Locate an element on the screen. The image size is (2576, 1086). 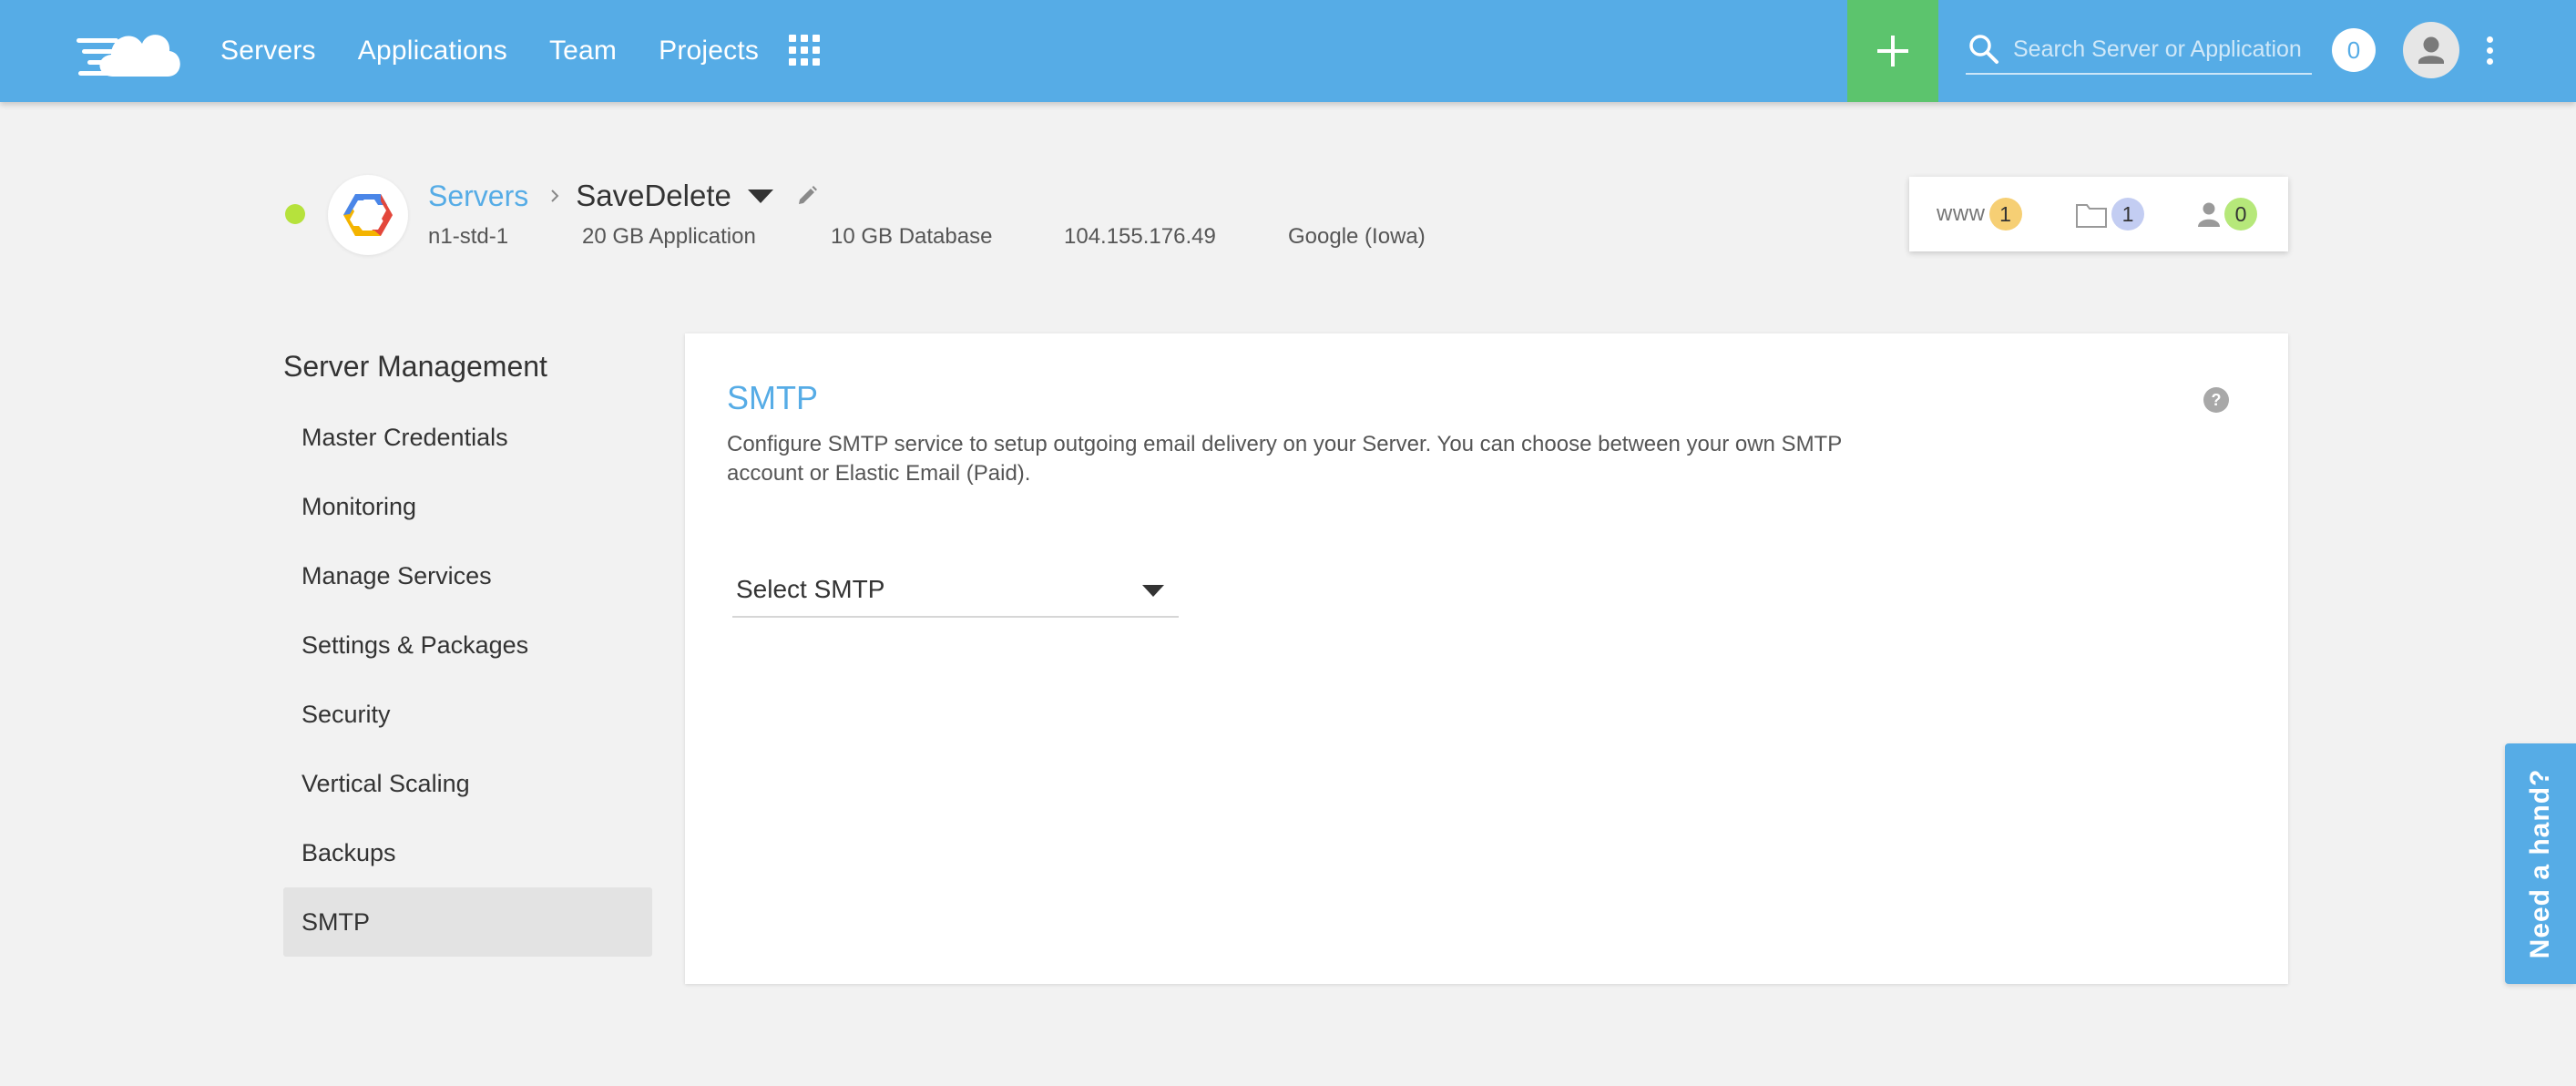
google-cloud-logo is located at coordinates (368, 215).